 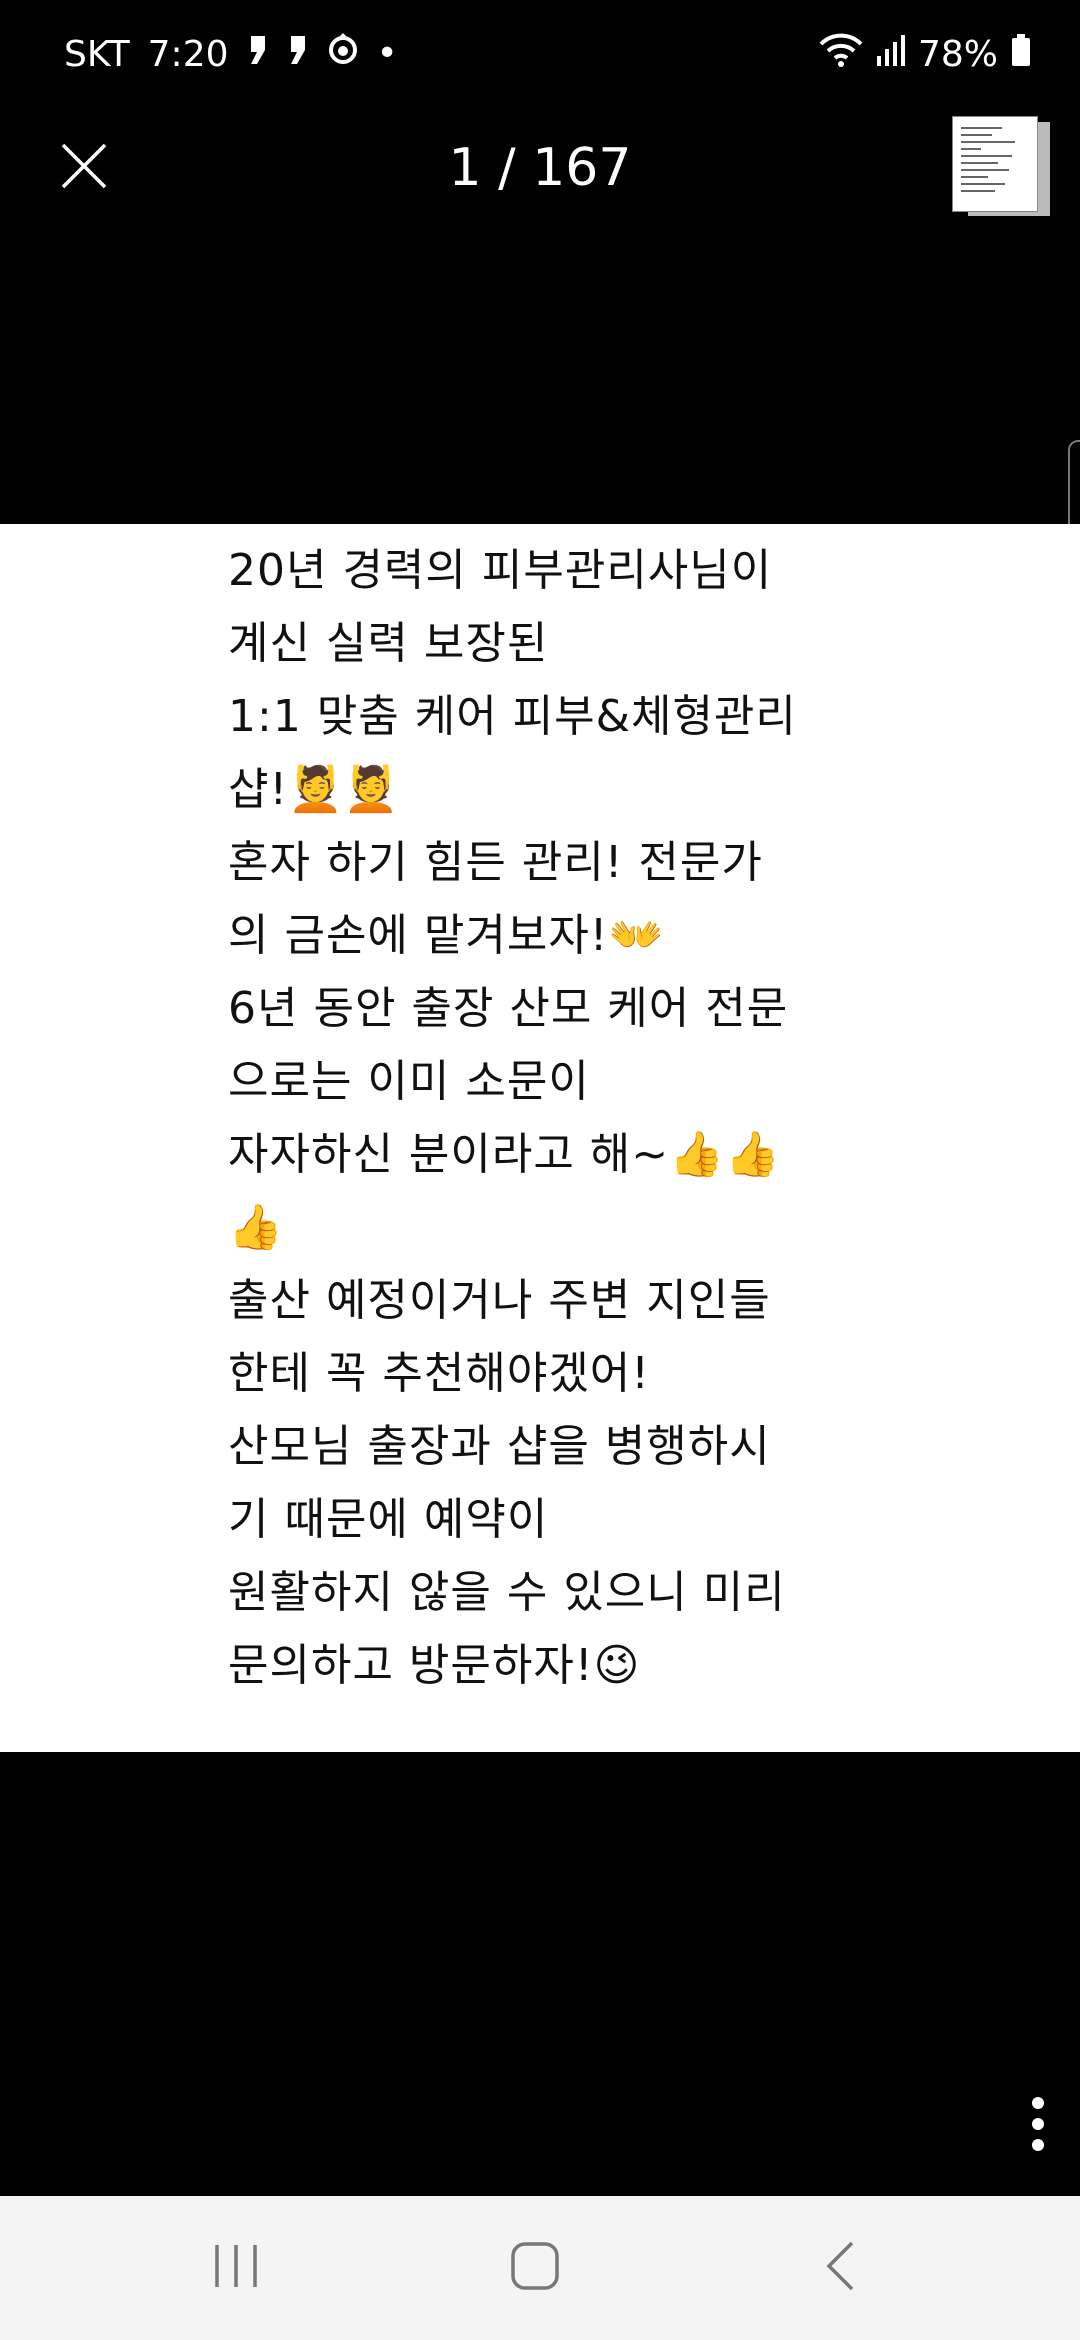 What do you see at coordinates (256, 1227) in the screenshot?
I see `page-text-line: 👍` at bounding box center [256, 1227].